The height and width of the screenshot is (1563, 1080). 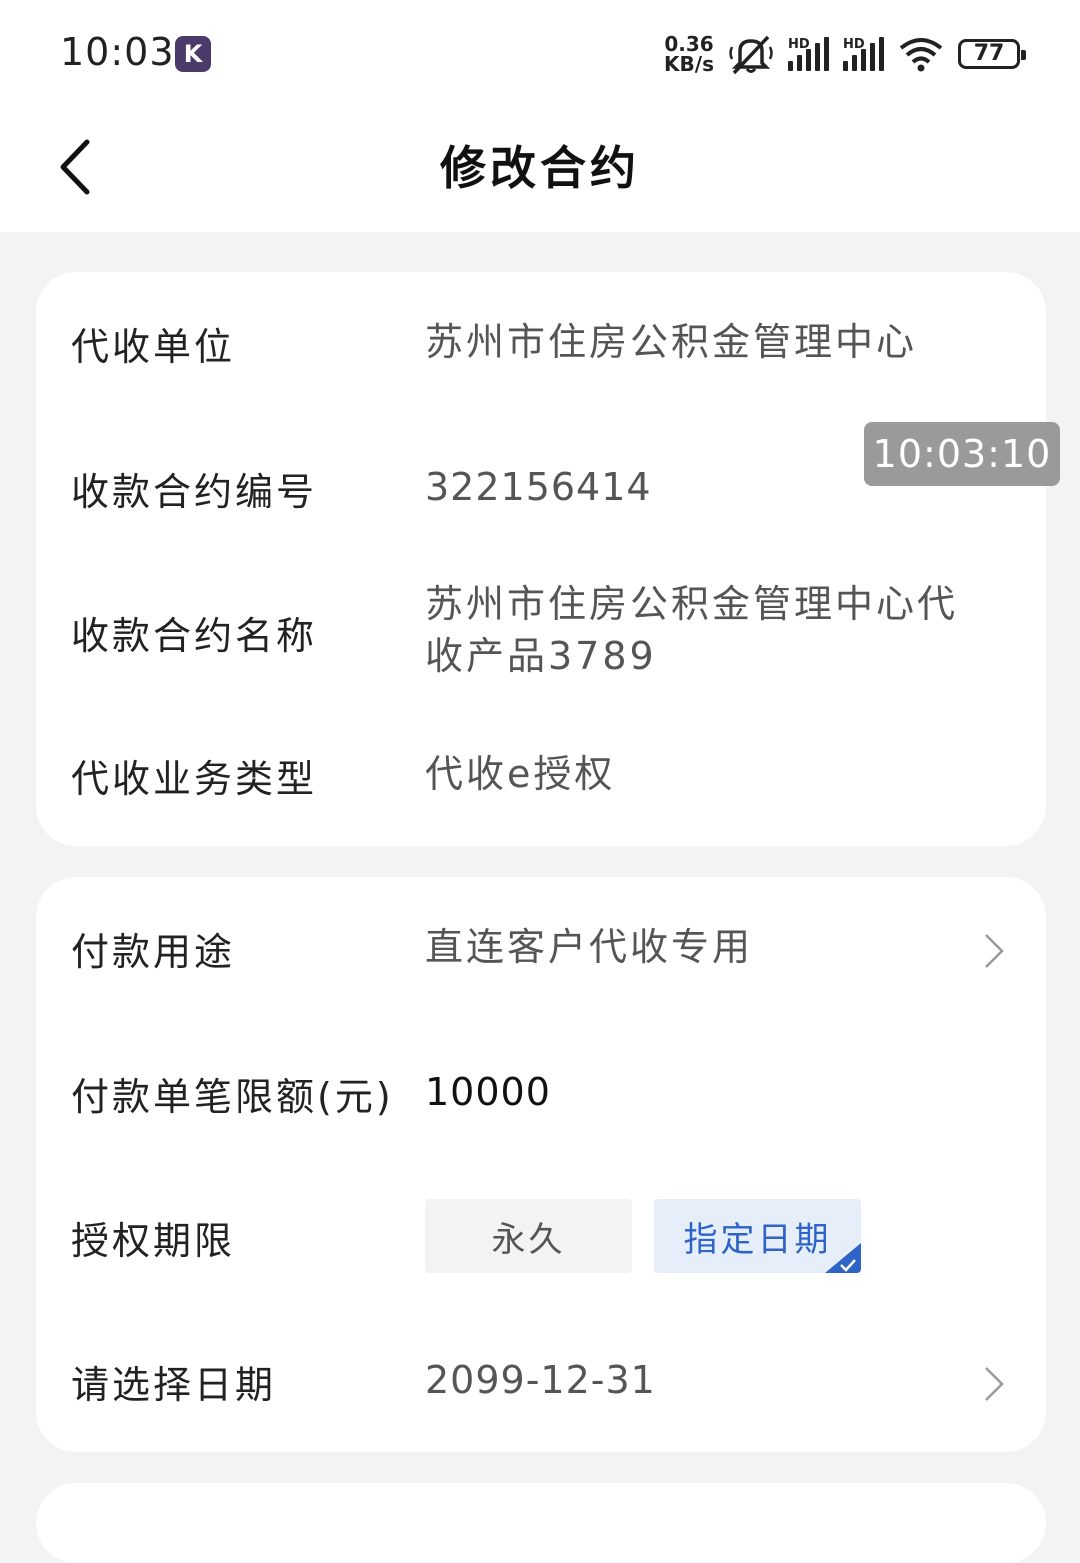 I want to click on nav-bar: 修改合约, so click(x=540, y=171).